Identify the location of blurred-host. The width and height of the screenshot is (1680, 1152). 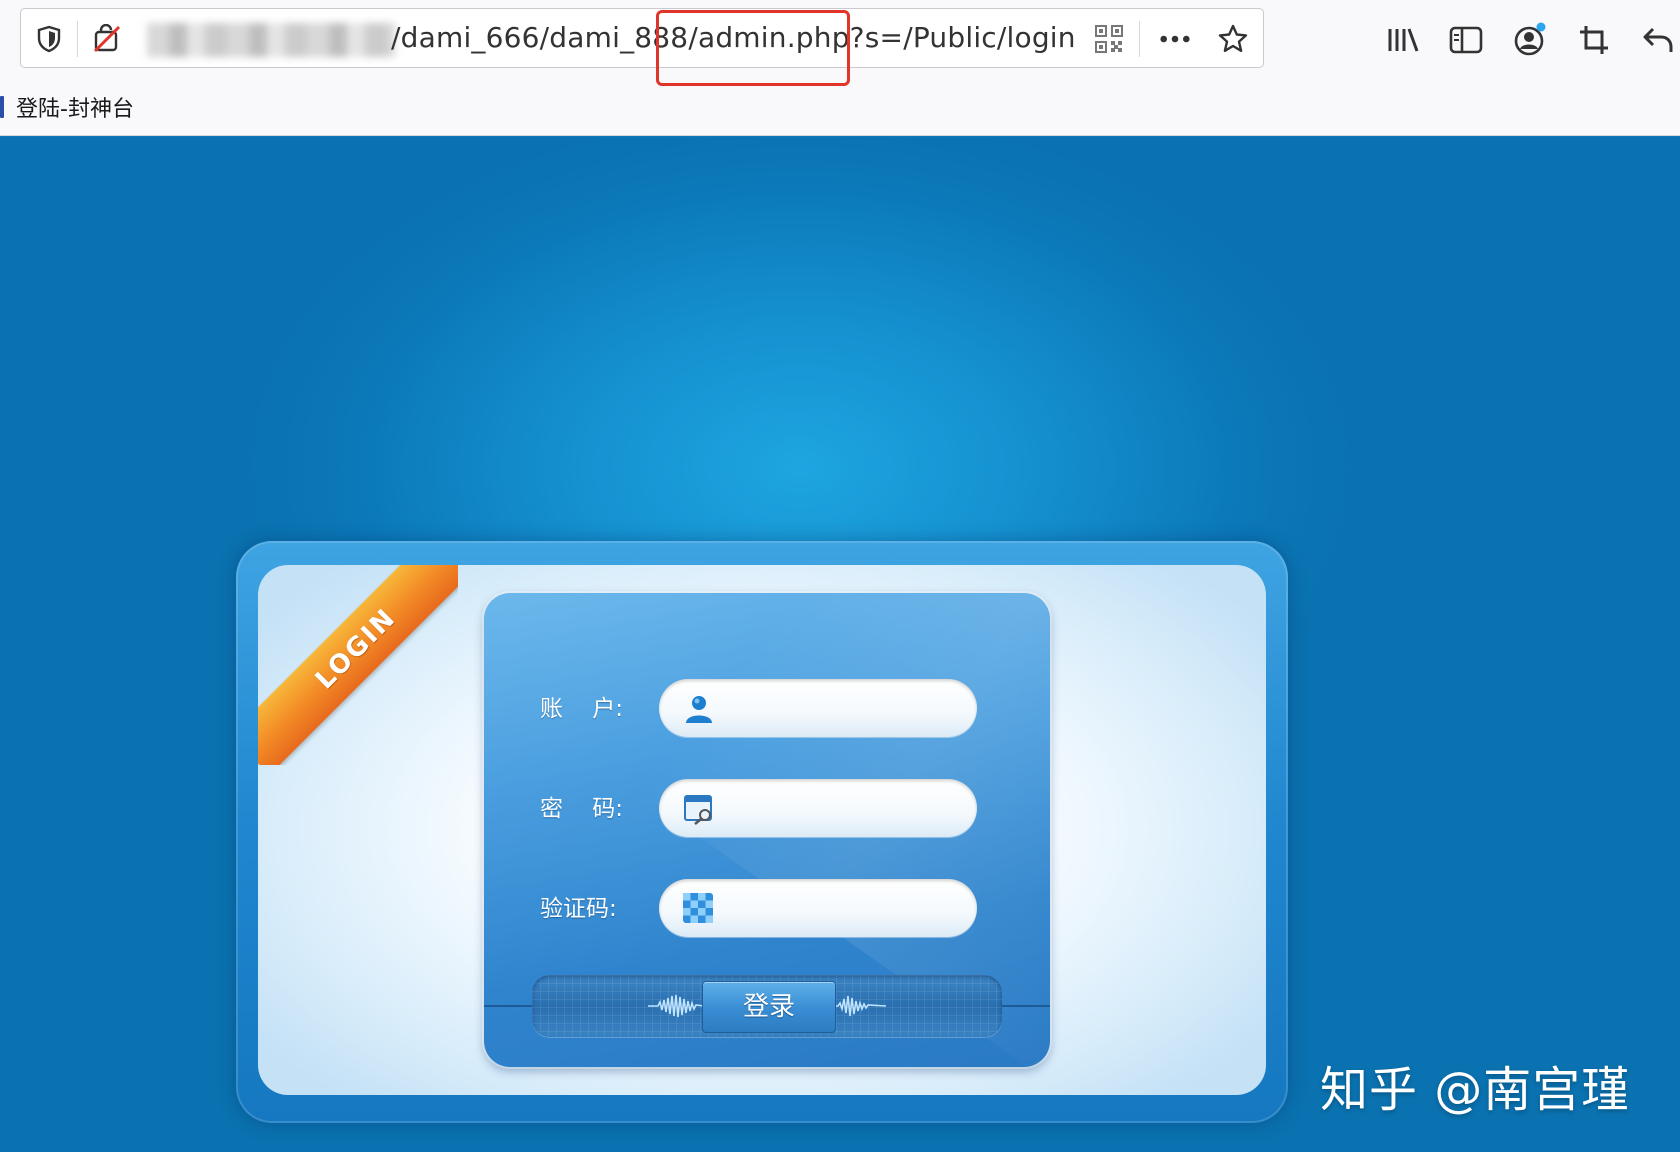
(271, 40).